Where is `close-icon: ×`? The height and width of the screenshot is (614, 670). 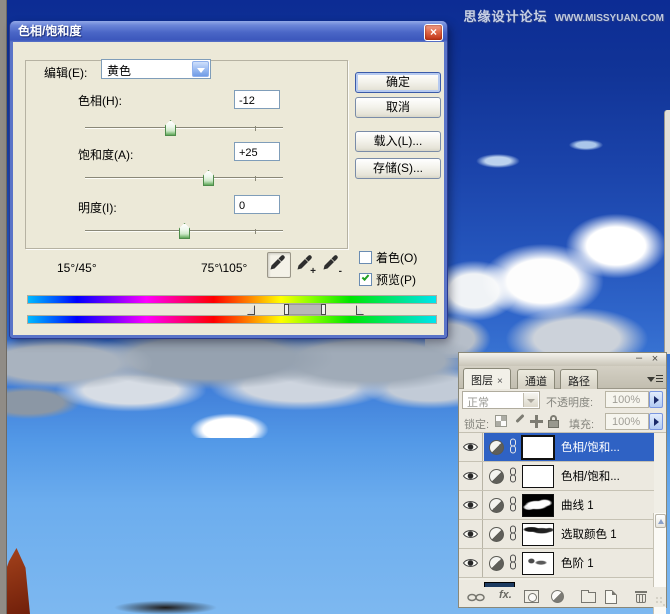
close-icon: × is located at coordinates (433, 32).